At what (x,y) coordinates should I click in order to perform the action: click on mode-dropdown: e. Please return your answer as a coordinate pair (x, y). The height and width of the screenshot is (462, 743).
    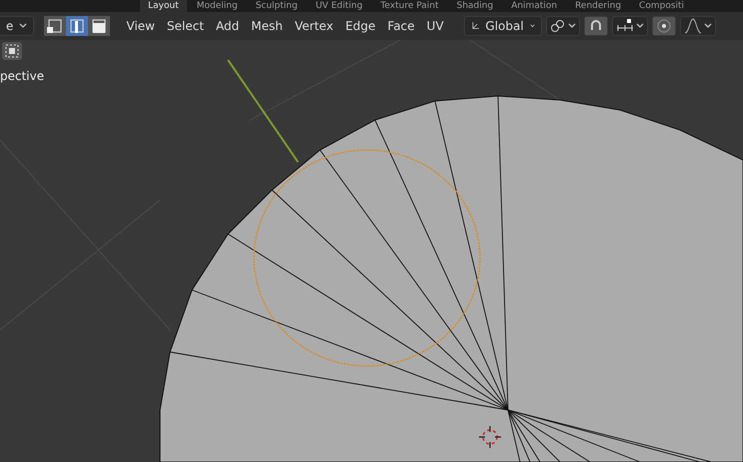
    Looking at the image, I should click on (17, 26).